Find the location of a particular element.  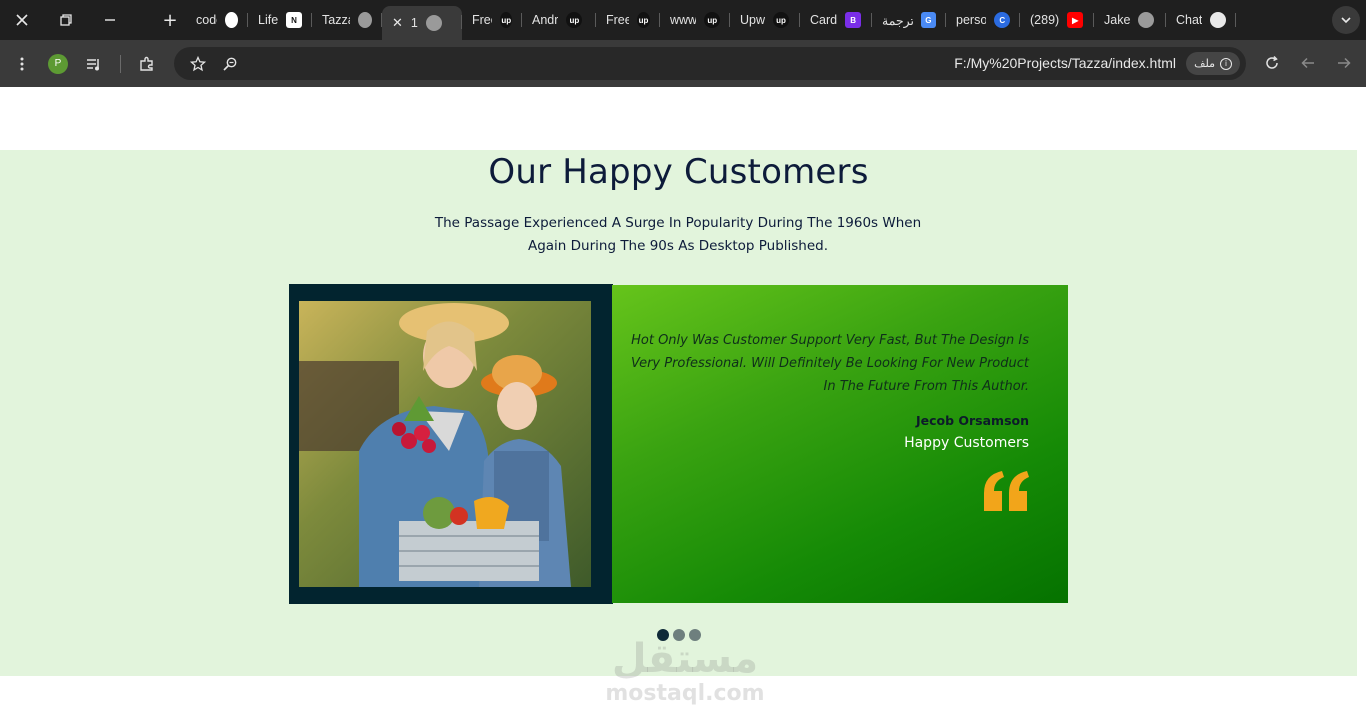

tab-12: (289) ▶ is located at coordinates (1057, 20).